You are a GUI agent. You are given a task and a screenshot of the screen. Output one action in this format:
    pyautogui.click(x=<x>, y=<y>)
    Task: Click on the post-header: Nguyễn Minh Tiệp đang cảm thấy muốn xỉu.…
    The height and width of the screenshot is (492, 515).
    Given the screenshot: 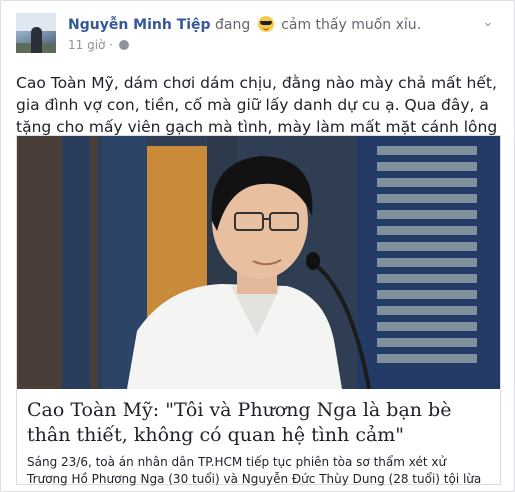 What is the action you would take?
    pyautogui.click(x=259, y=36)
    